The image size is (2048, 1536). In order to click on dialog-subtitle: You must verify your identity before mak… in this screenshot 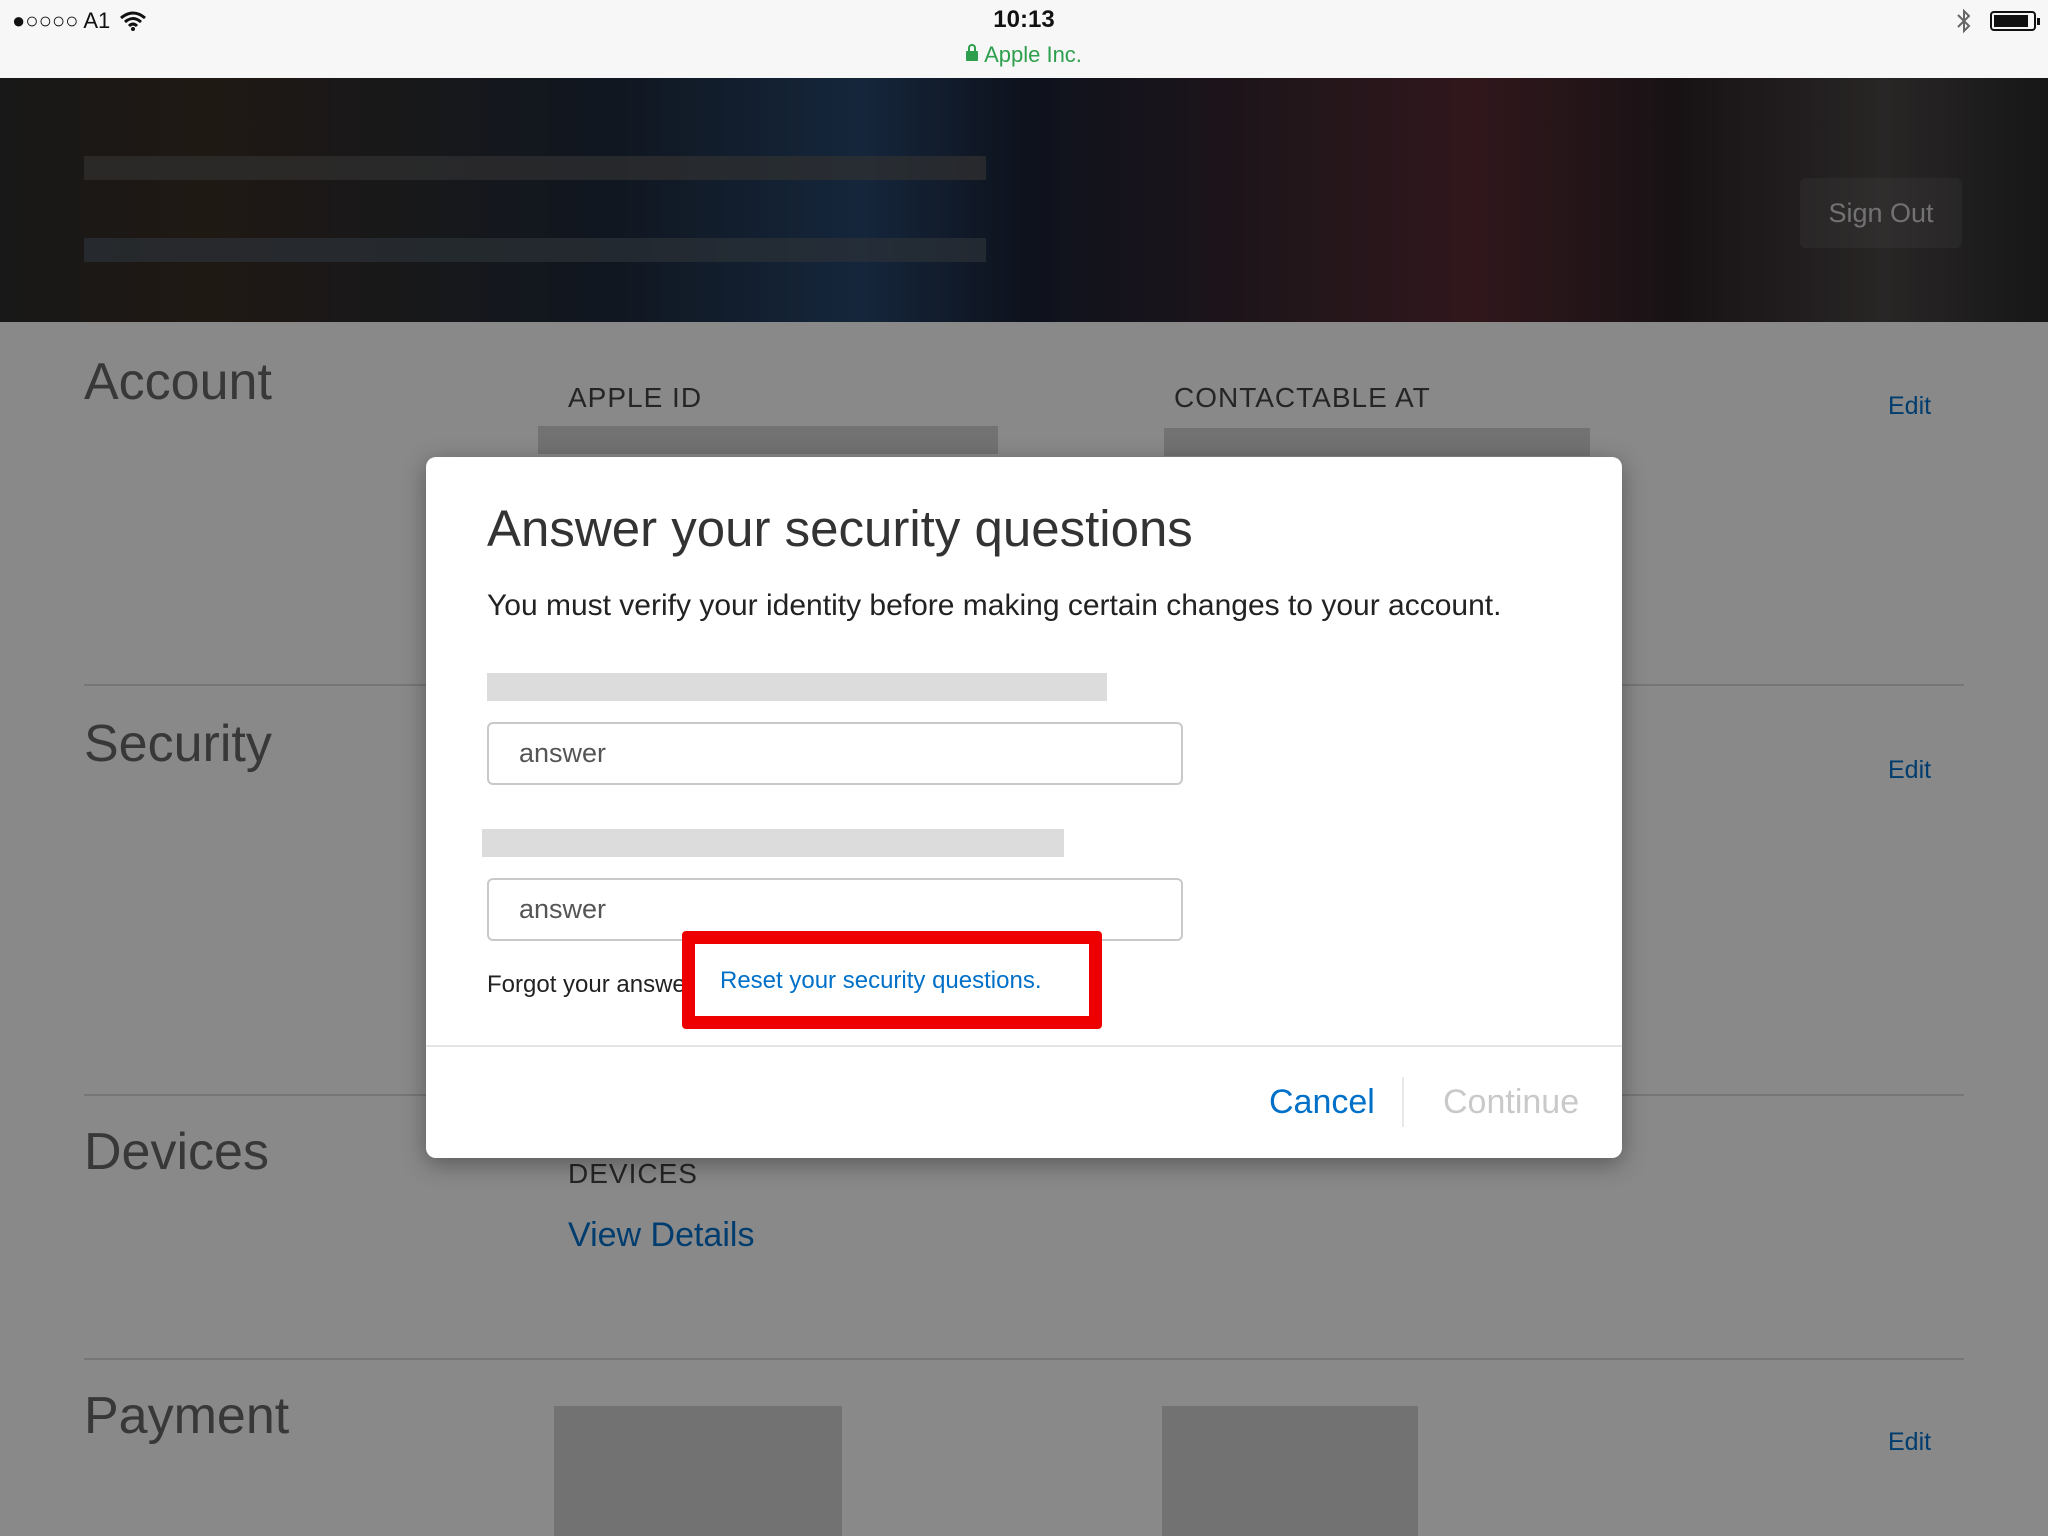, I will do `click(994, 605)`.